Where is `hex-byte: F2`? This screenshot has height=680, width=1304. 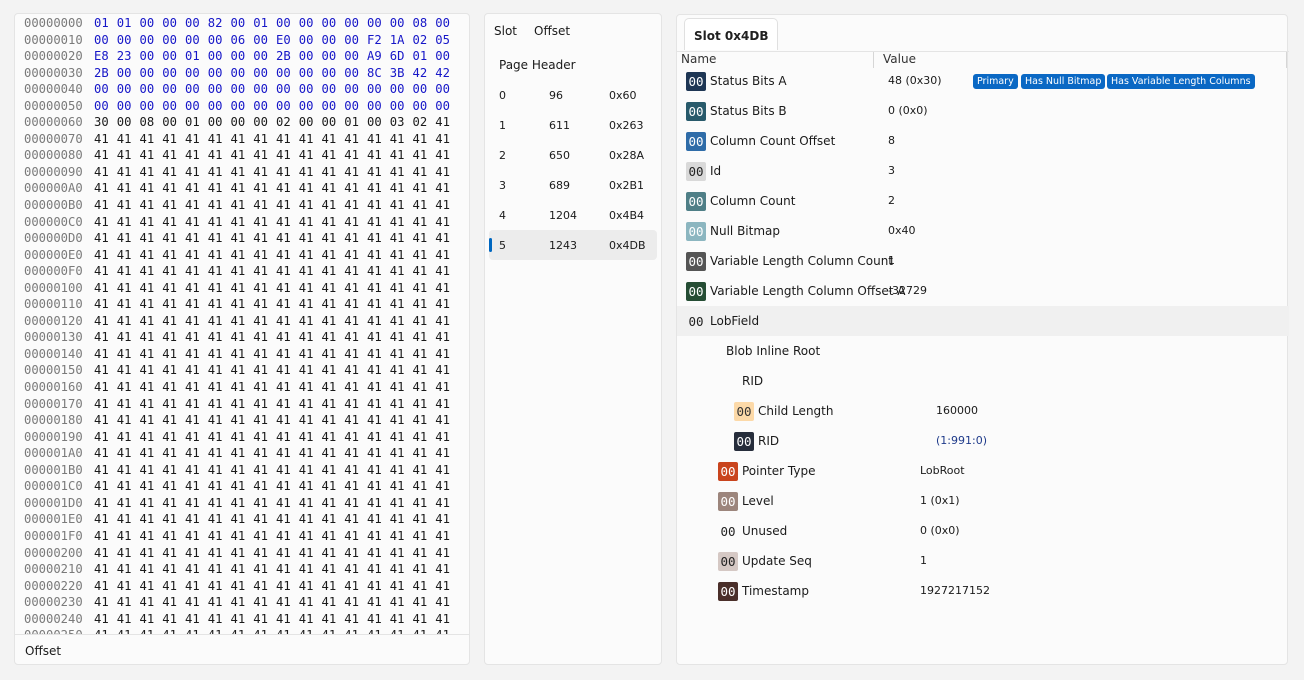 hex-byte: F2 is located at coordinates (378, 40).